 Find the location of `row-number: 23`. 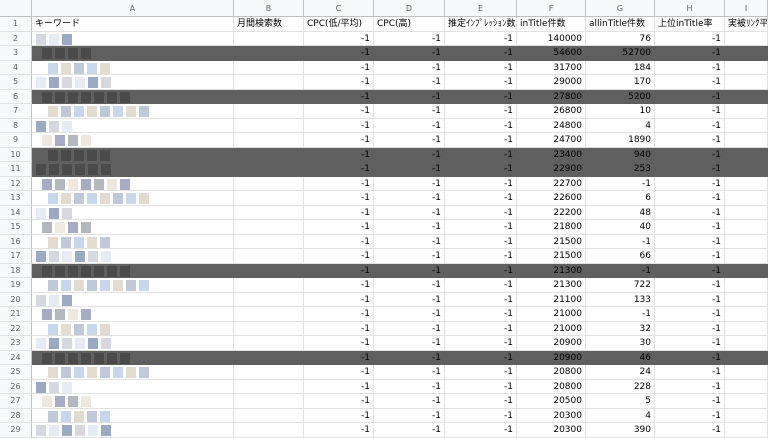

row-number: 23 is located at coordinates (16, 343).